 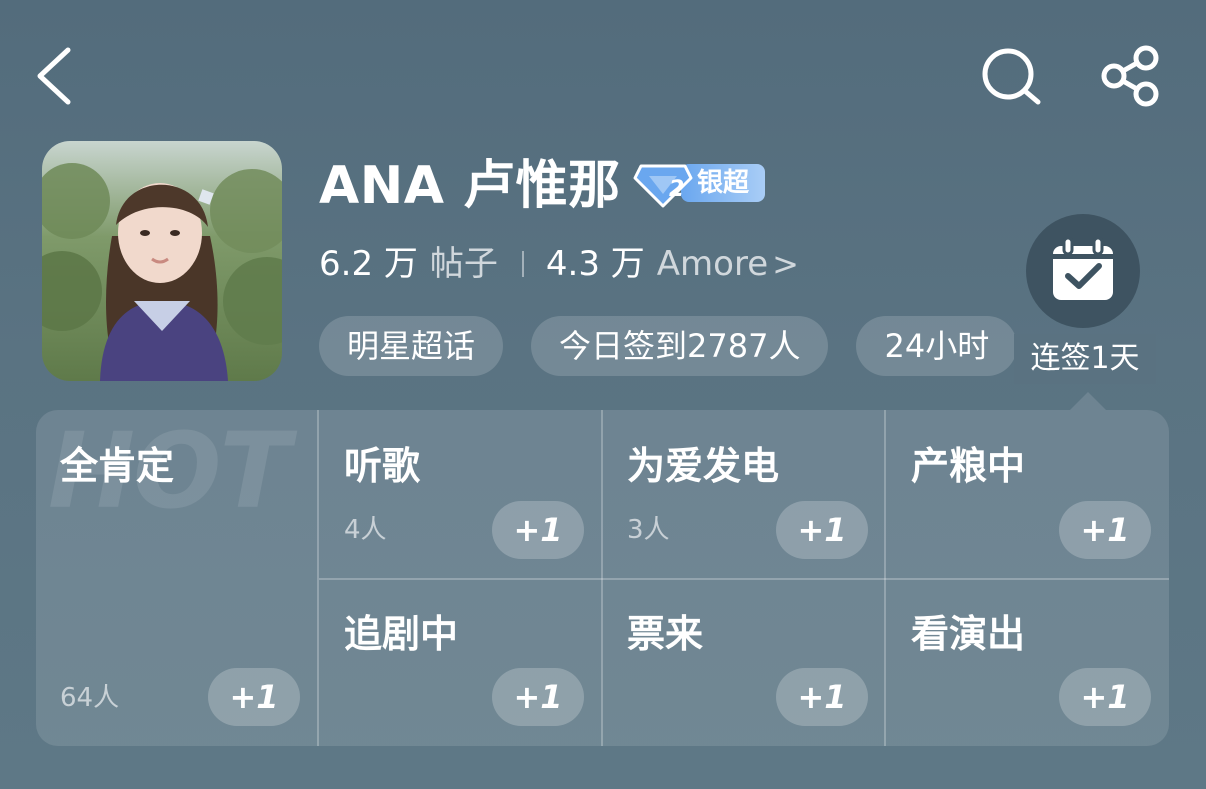 I want to click on search-icon, so click(x=1012, y=76).